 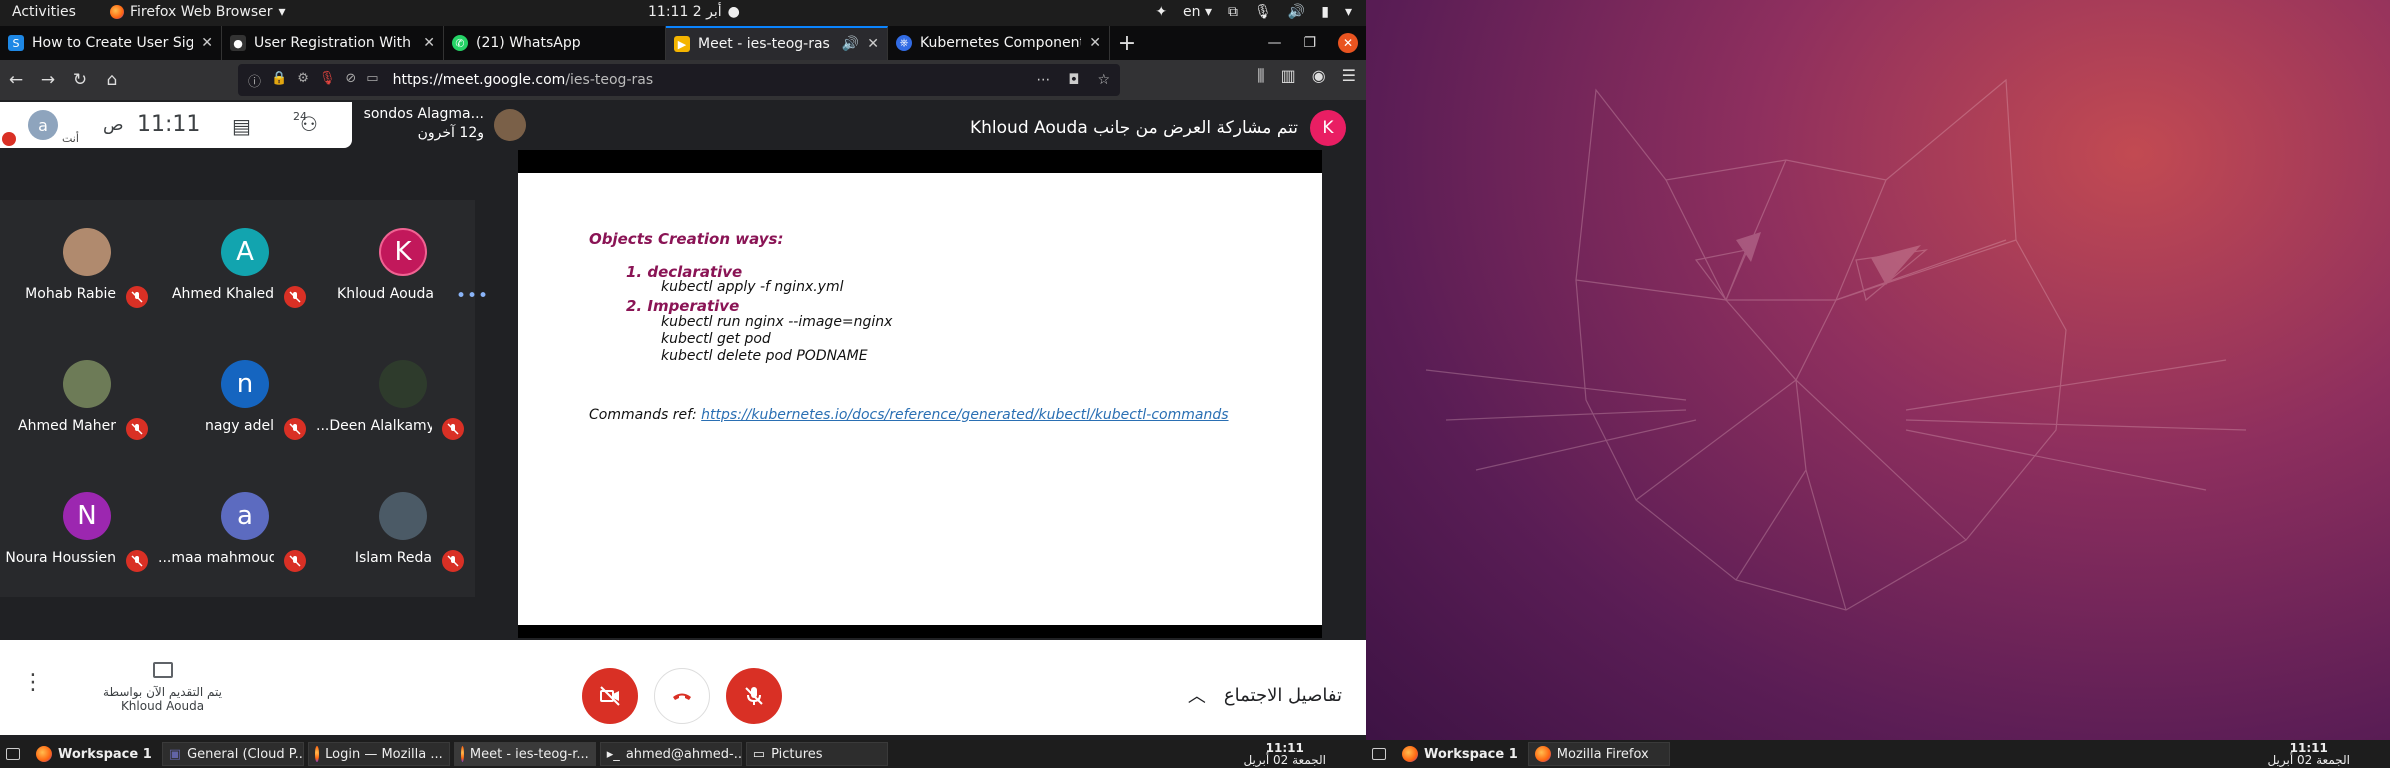 What do you see at coordinates (999, 43) in the screenshot?
I see `tab-kubernetes: ⎈ Kubernetes Components ✕` at bounding box center [999, 43].